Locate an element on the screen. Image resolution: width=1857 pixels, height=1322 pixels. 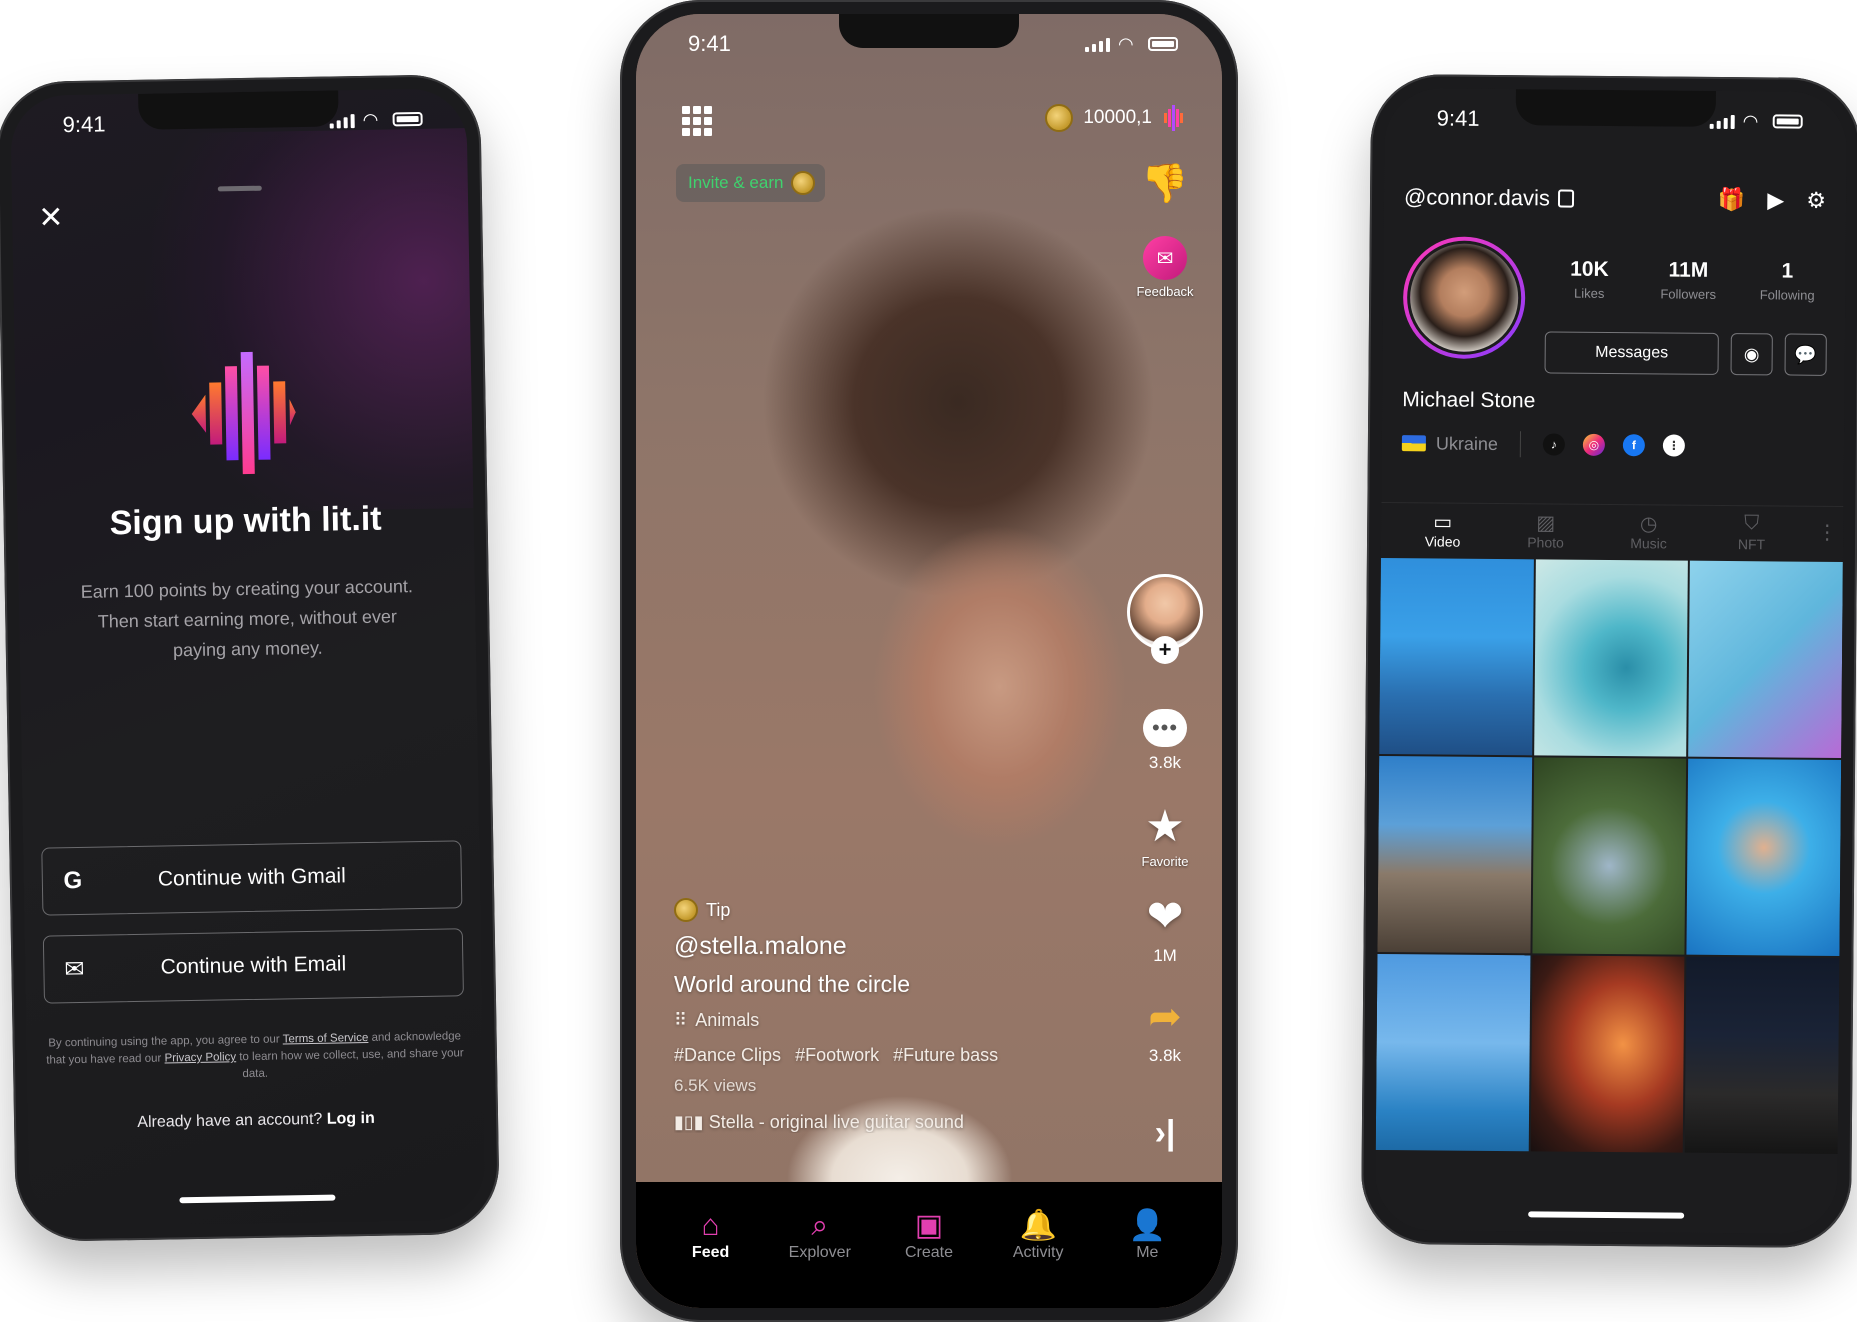
invite-label: Invite & earn is located at coordinates (736, 182).